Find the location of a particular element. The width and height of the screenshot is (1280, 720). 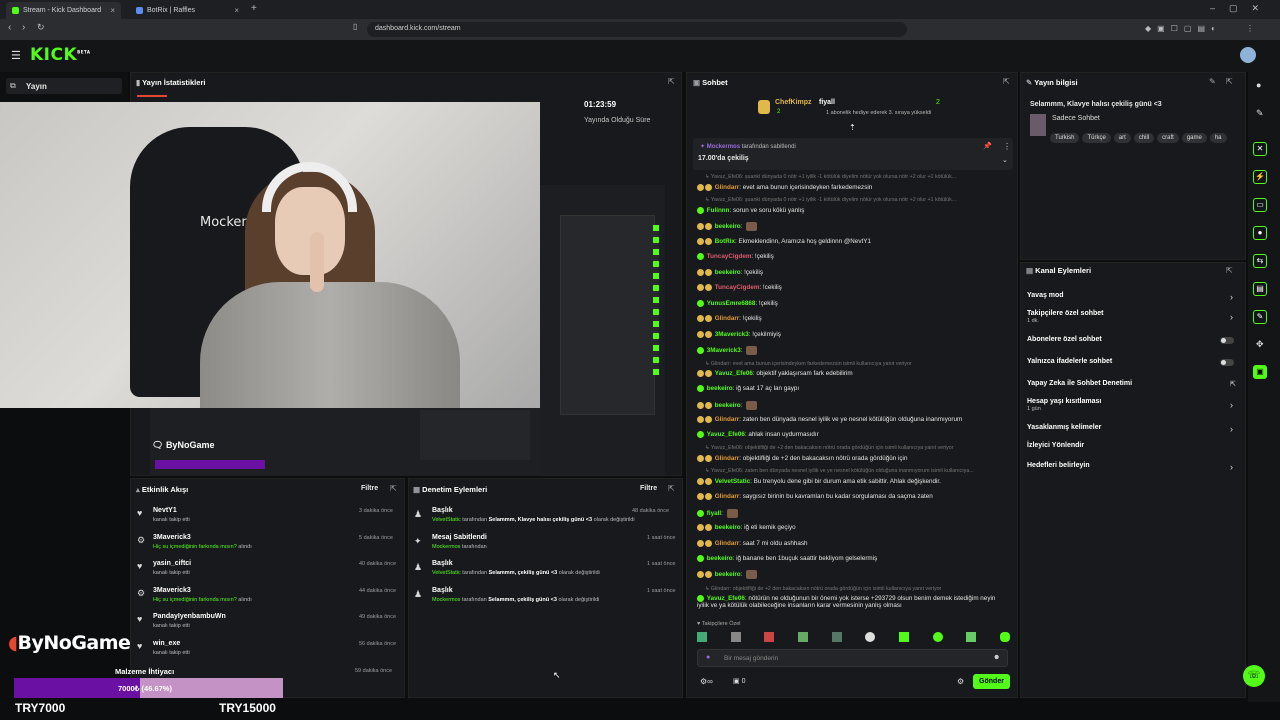

toolbar-button: ✕ is located at coordinates (1260, 149).